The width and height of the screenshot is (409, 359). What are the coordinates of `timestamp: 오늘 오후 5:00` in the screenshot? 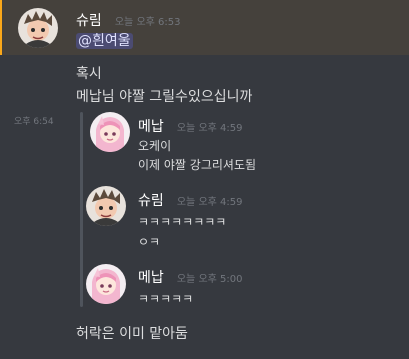 It's located at (209, 279).